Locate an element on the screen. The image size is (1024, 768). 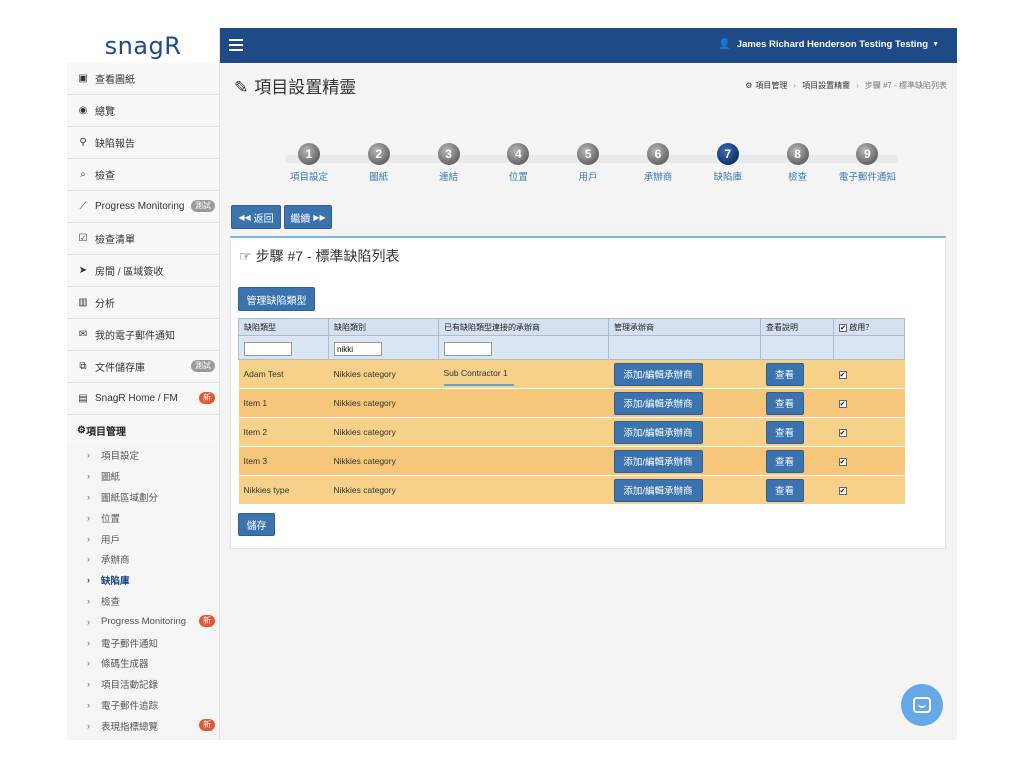
sidebar-subitem: › 電子郵件追踪 is located at coordinates (143, 705).